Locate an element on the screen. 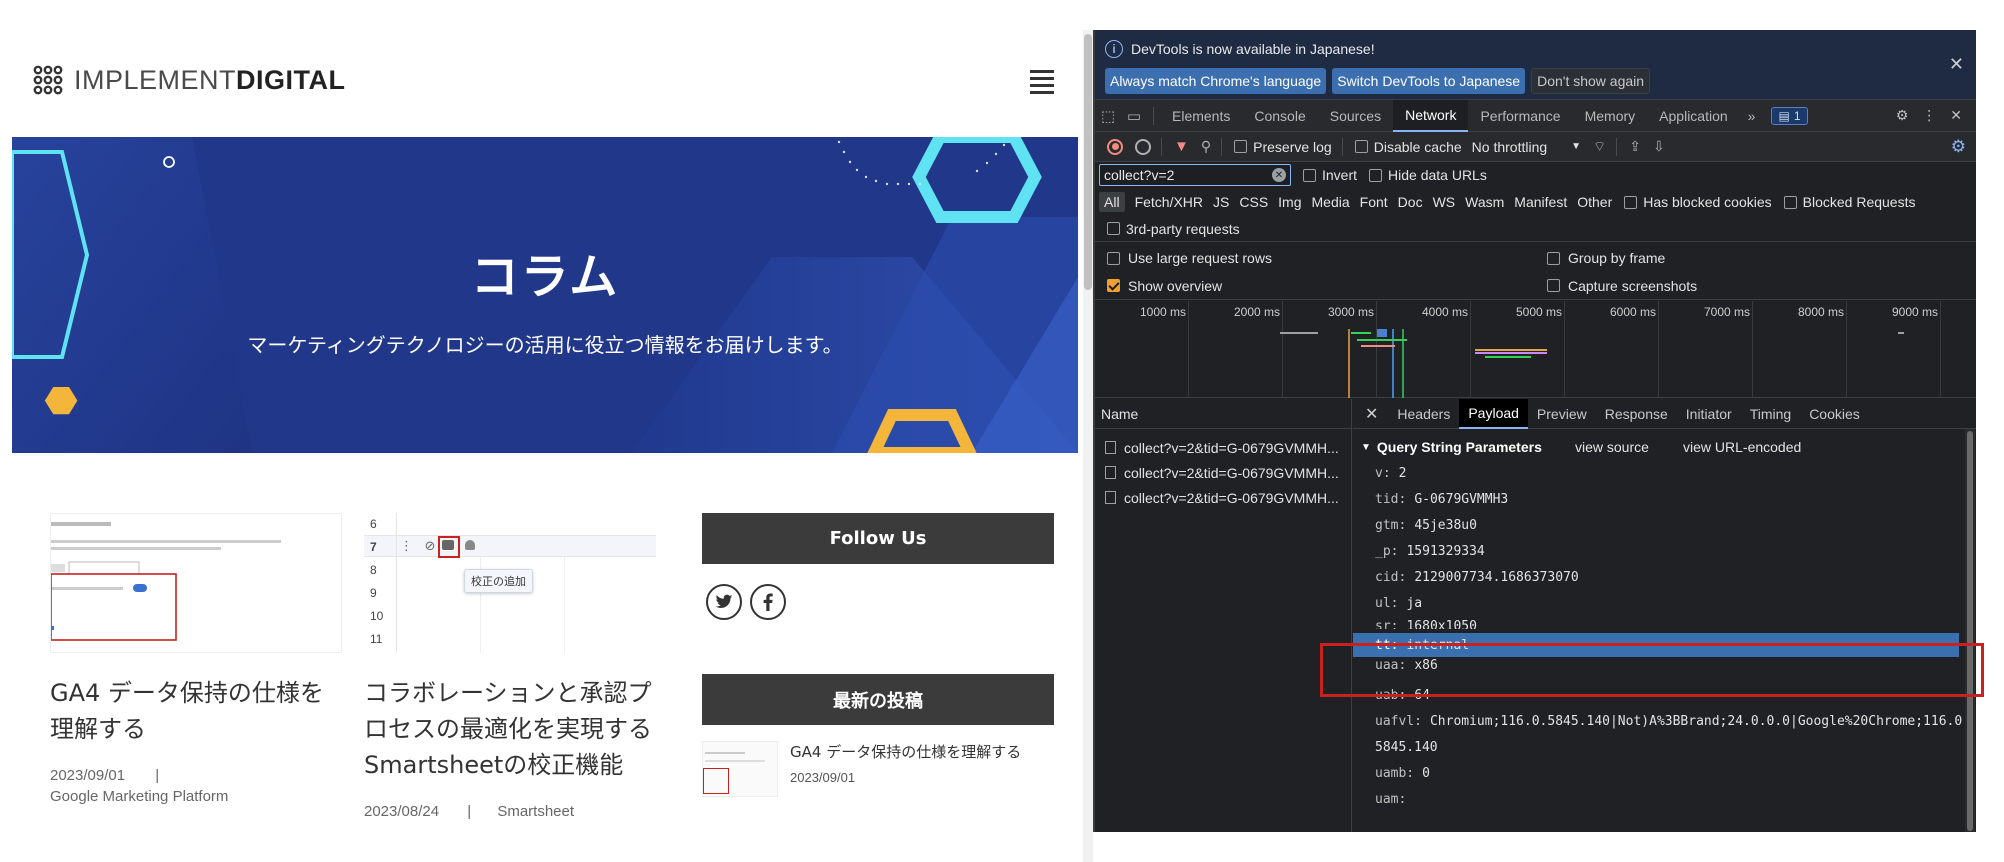 The height and width of the screenshot is (862, 2004). name-column-header: Name is located at coordinates (1223, 414).